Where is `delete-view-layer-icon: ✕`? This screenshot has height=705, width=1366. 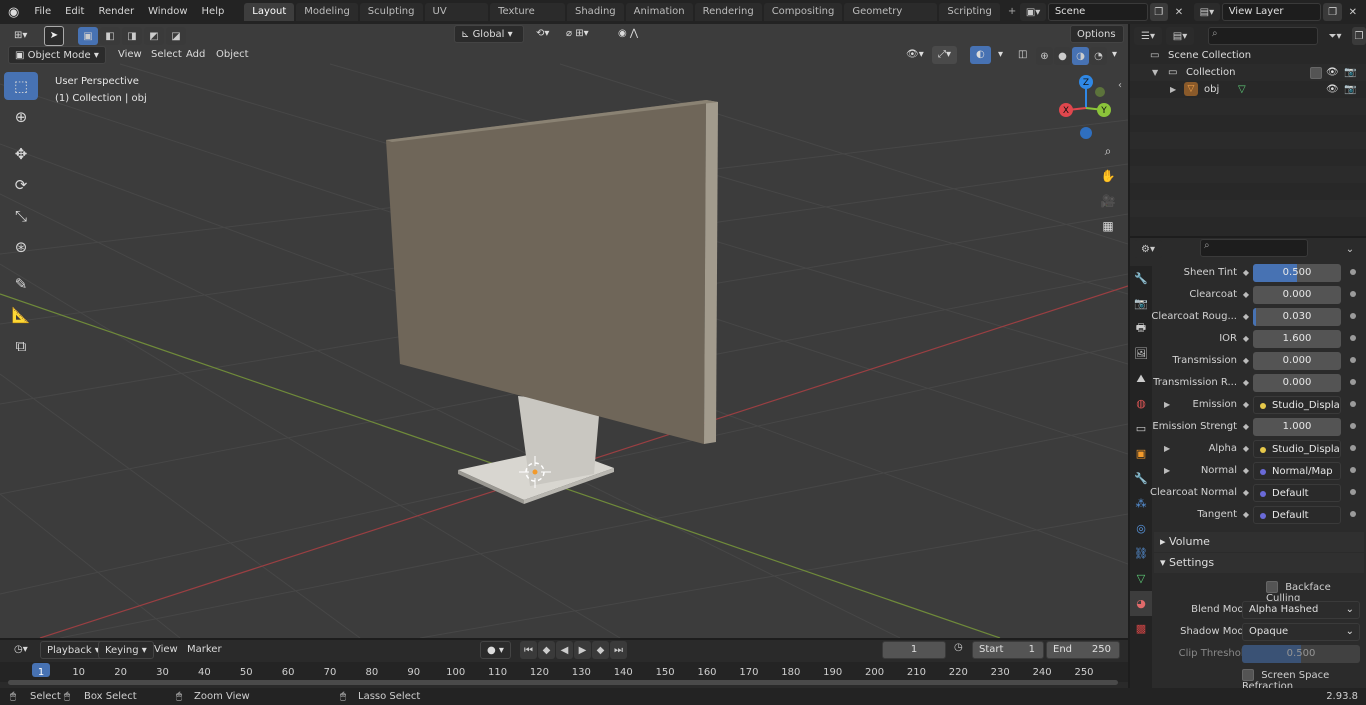 delete-view-layer-icon: ✕ is located at coordinates (1353, 12).